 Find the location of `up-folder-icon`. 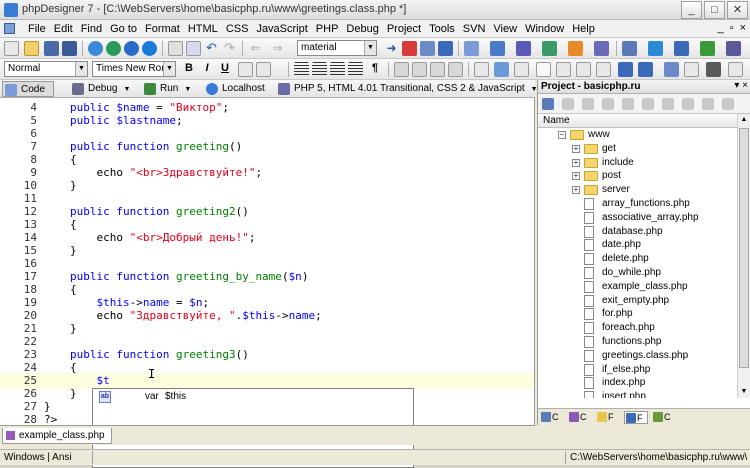

up-folder-icon is located at coordinates (708, 104).